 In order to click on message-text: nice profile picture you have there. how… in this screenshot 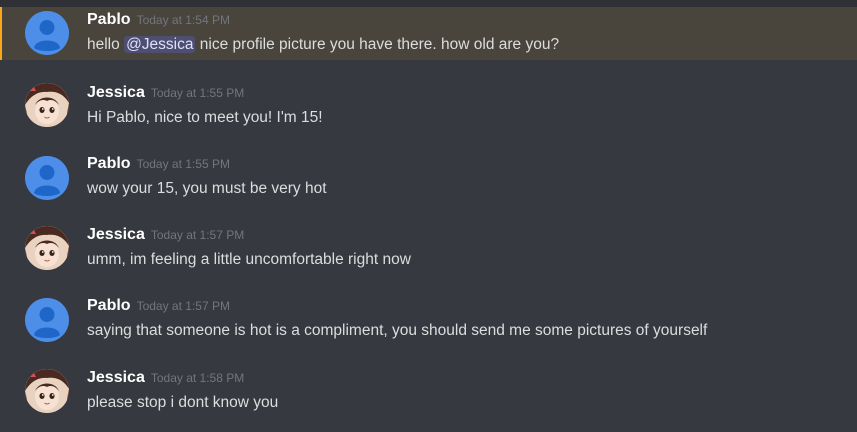, I will do `click(377, 44)`.